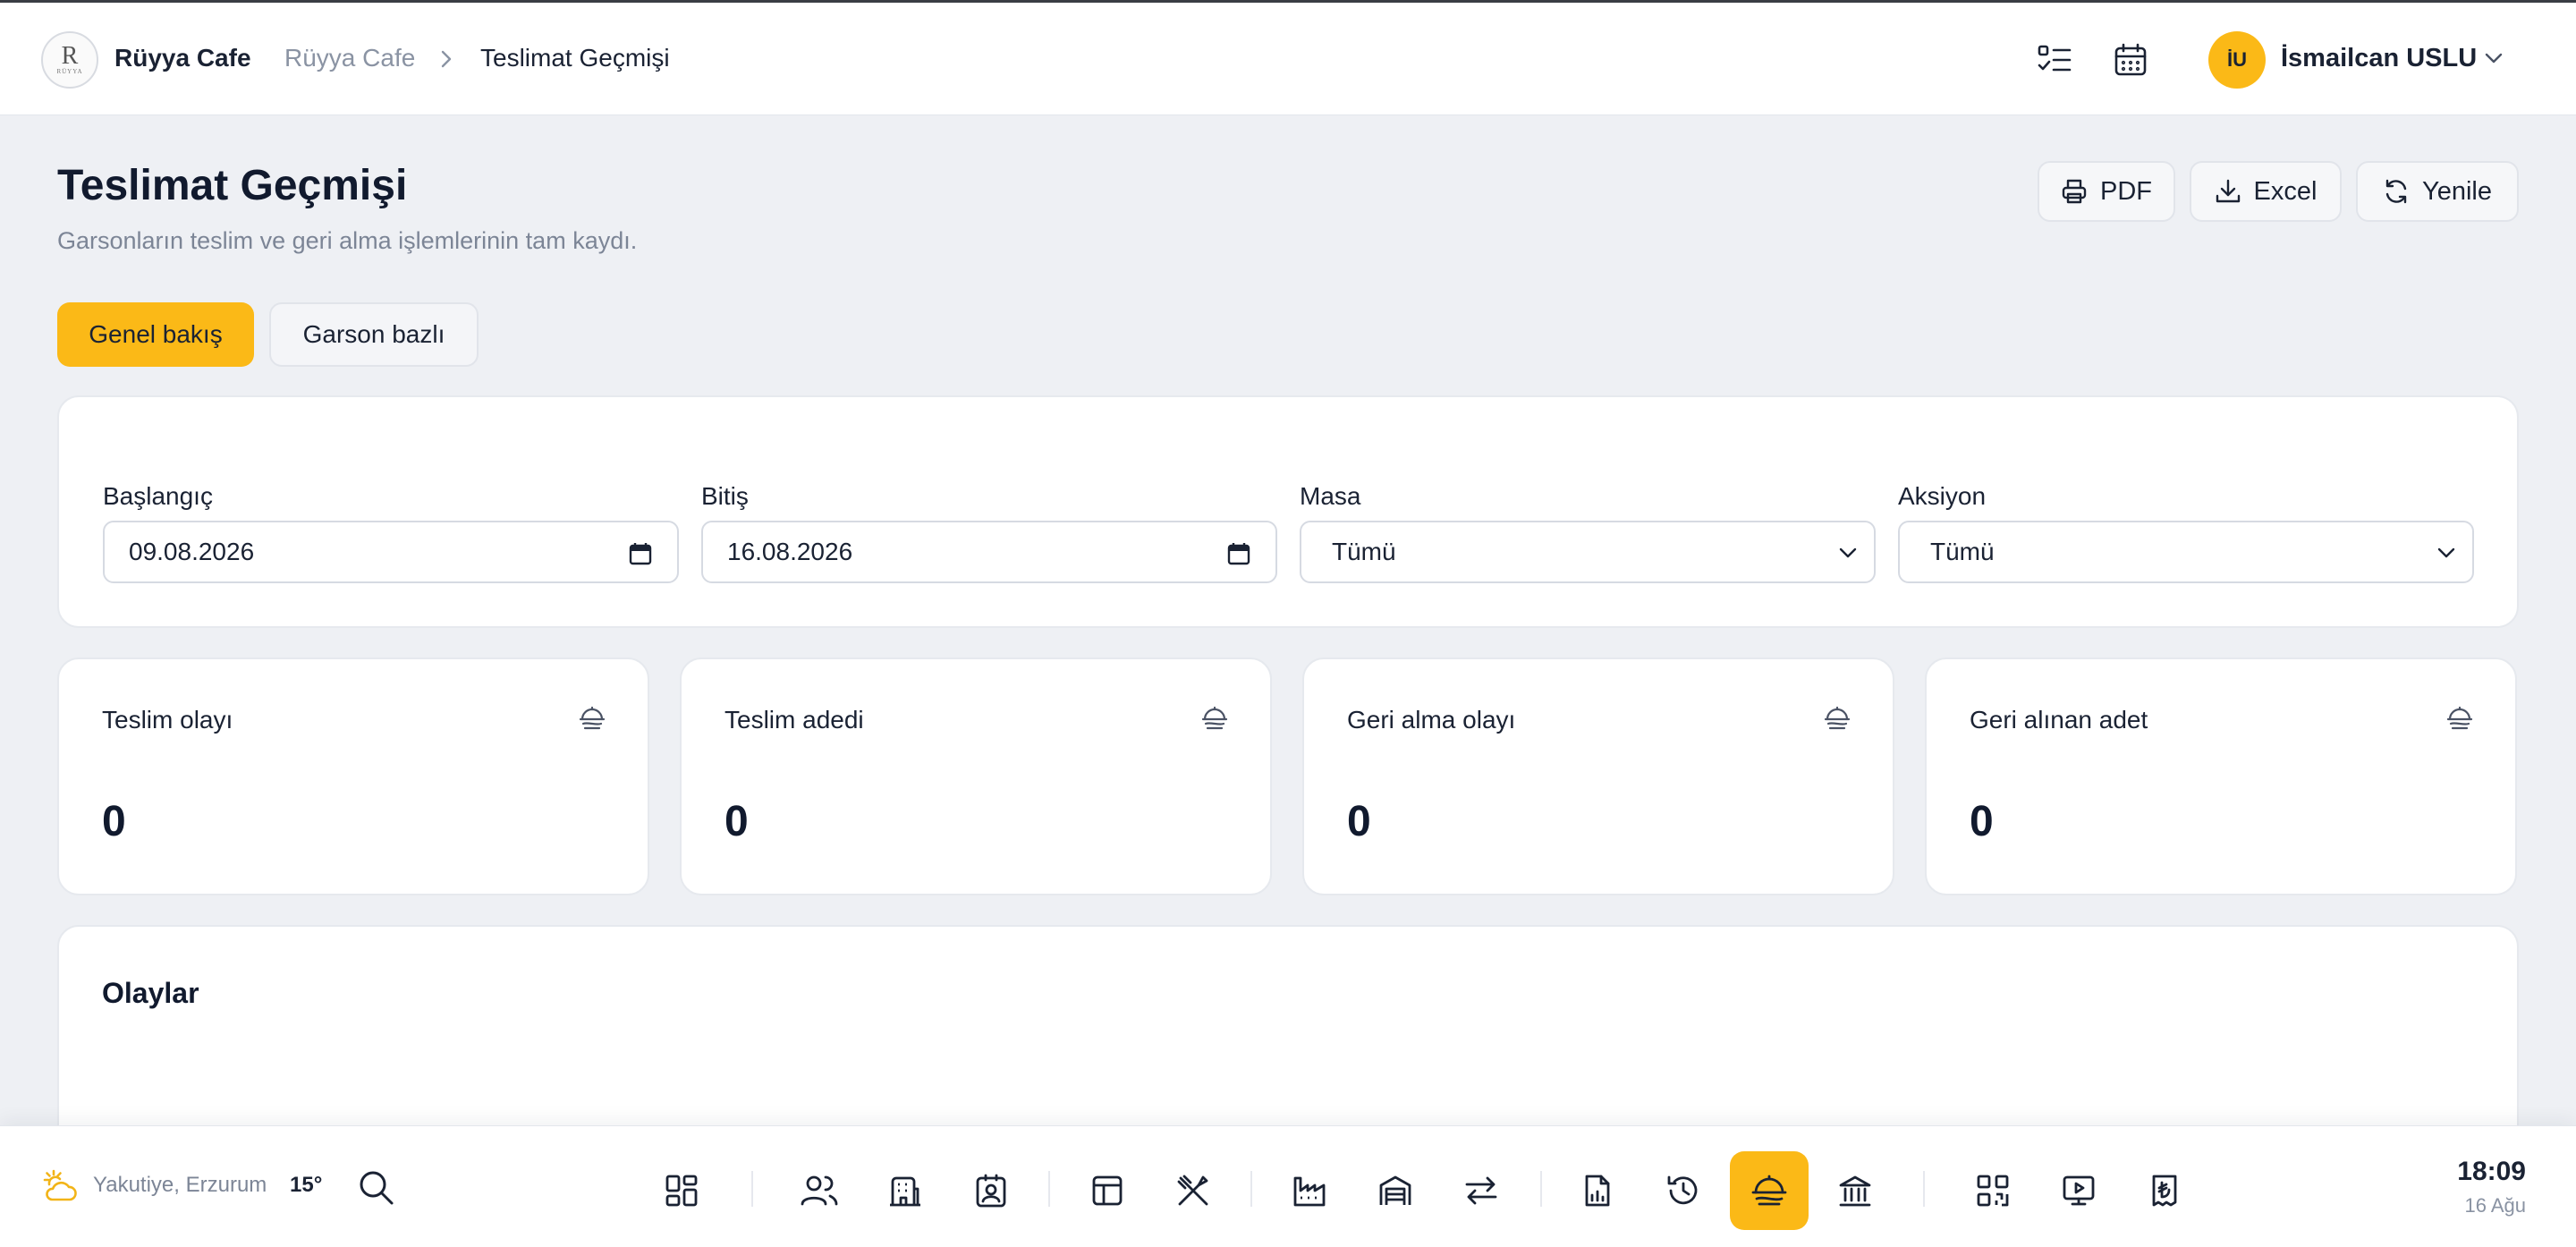  What do you see at coordinates (69, 71) in the screenshot?
I see `logo-text: RÜYYA` at bounding box center [69, 71].